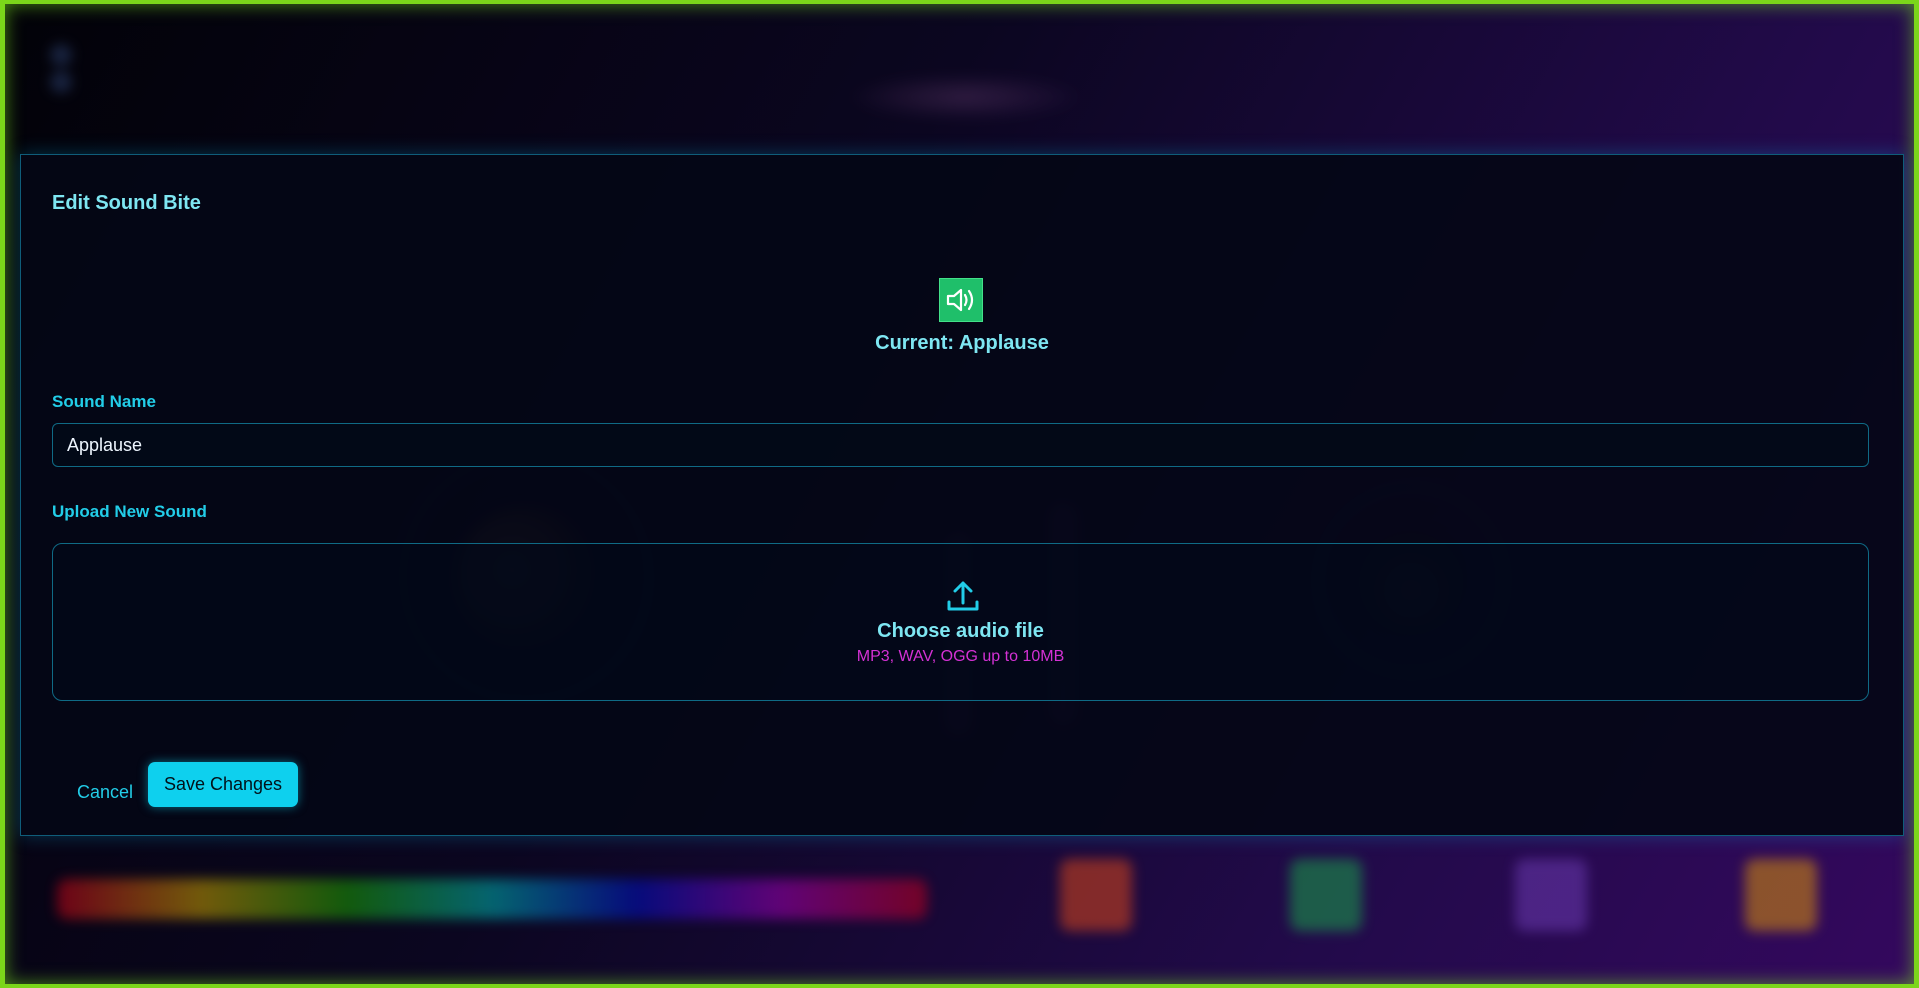 The image size is (1919, 988). I want to click on speaker-volume-icon, so click(961, 300).